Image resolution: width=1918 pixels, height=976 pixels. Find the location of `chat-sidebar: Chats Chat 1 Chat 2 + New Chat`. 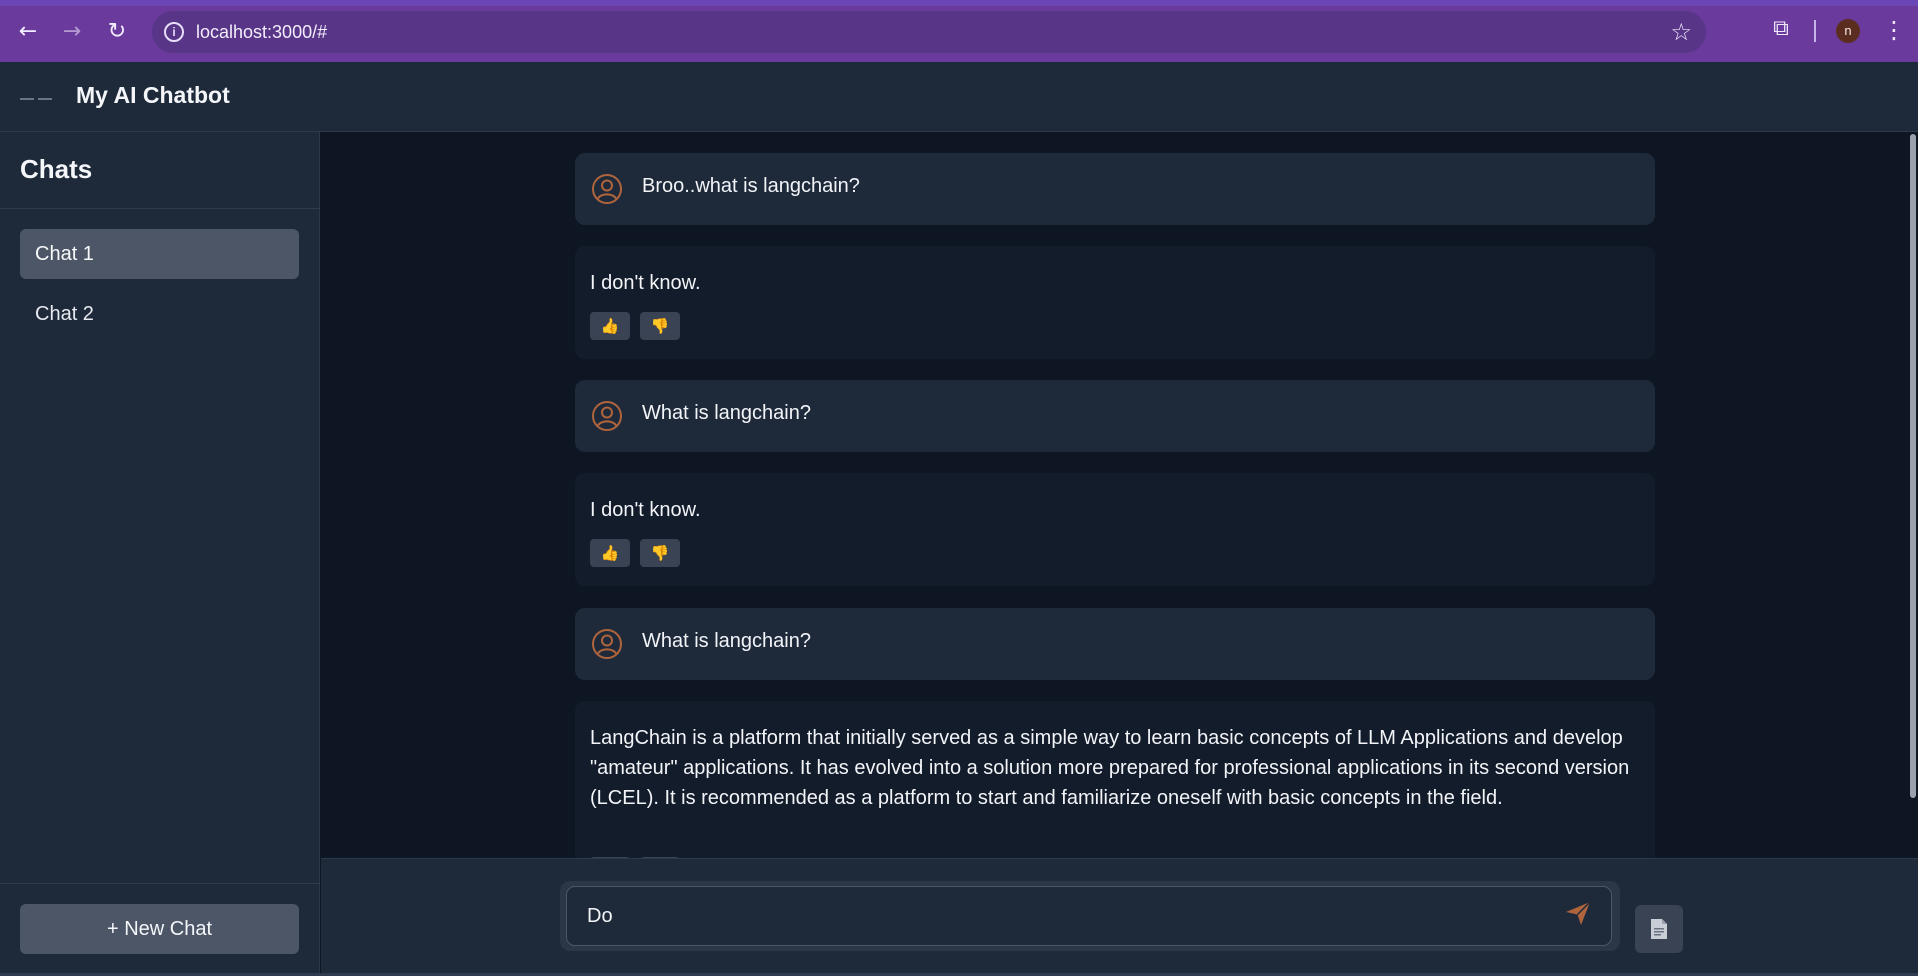

chat-sidebar: Chats Chat 1 Chat 2 + New Chat is located at coordinates (160, 554).